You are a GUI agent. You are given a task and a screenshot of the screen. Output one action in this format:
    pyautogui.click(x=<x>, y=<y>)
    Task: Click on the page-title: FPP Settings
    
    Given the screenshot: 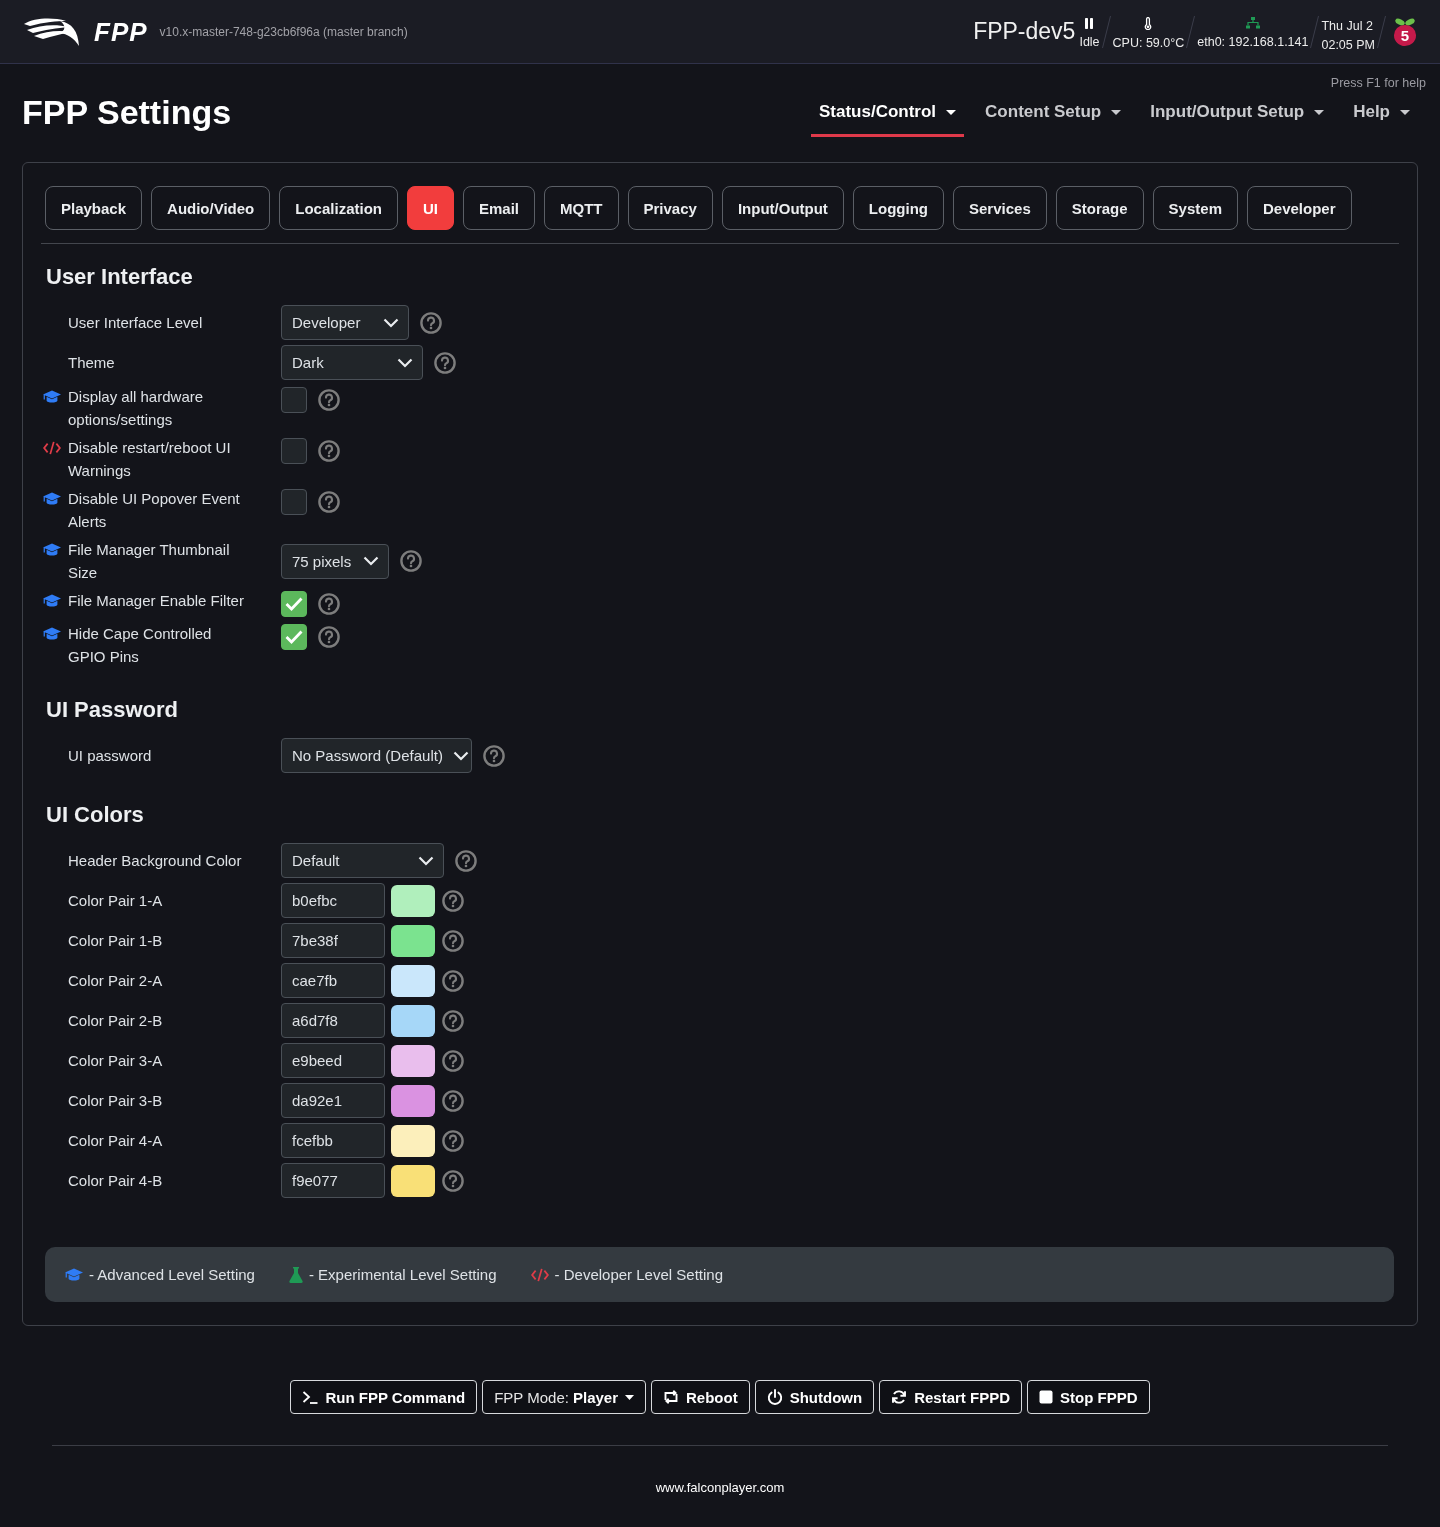 What is the action you would take?
    pyautogui.click(x=127, y=112)
    